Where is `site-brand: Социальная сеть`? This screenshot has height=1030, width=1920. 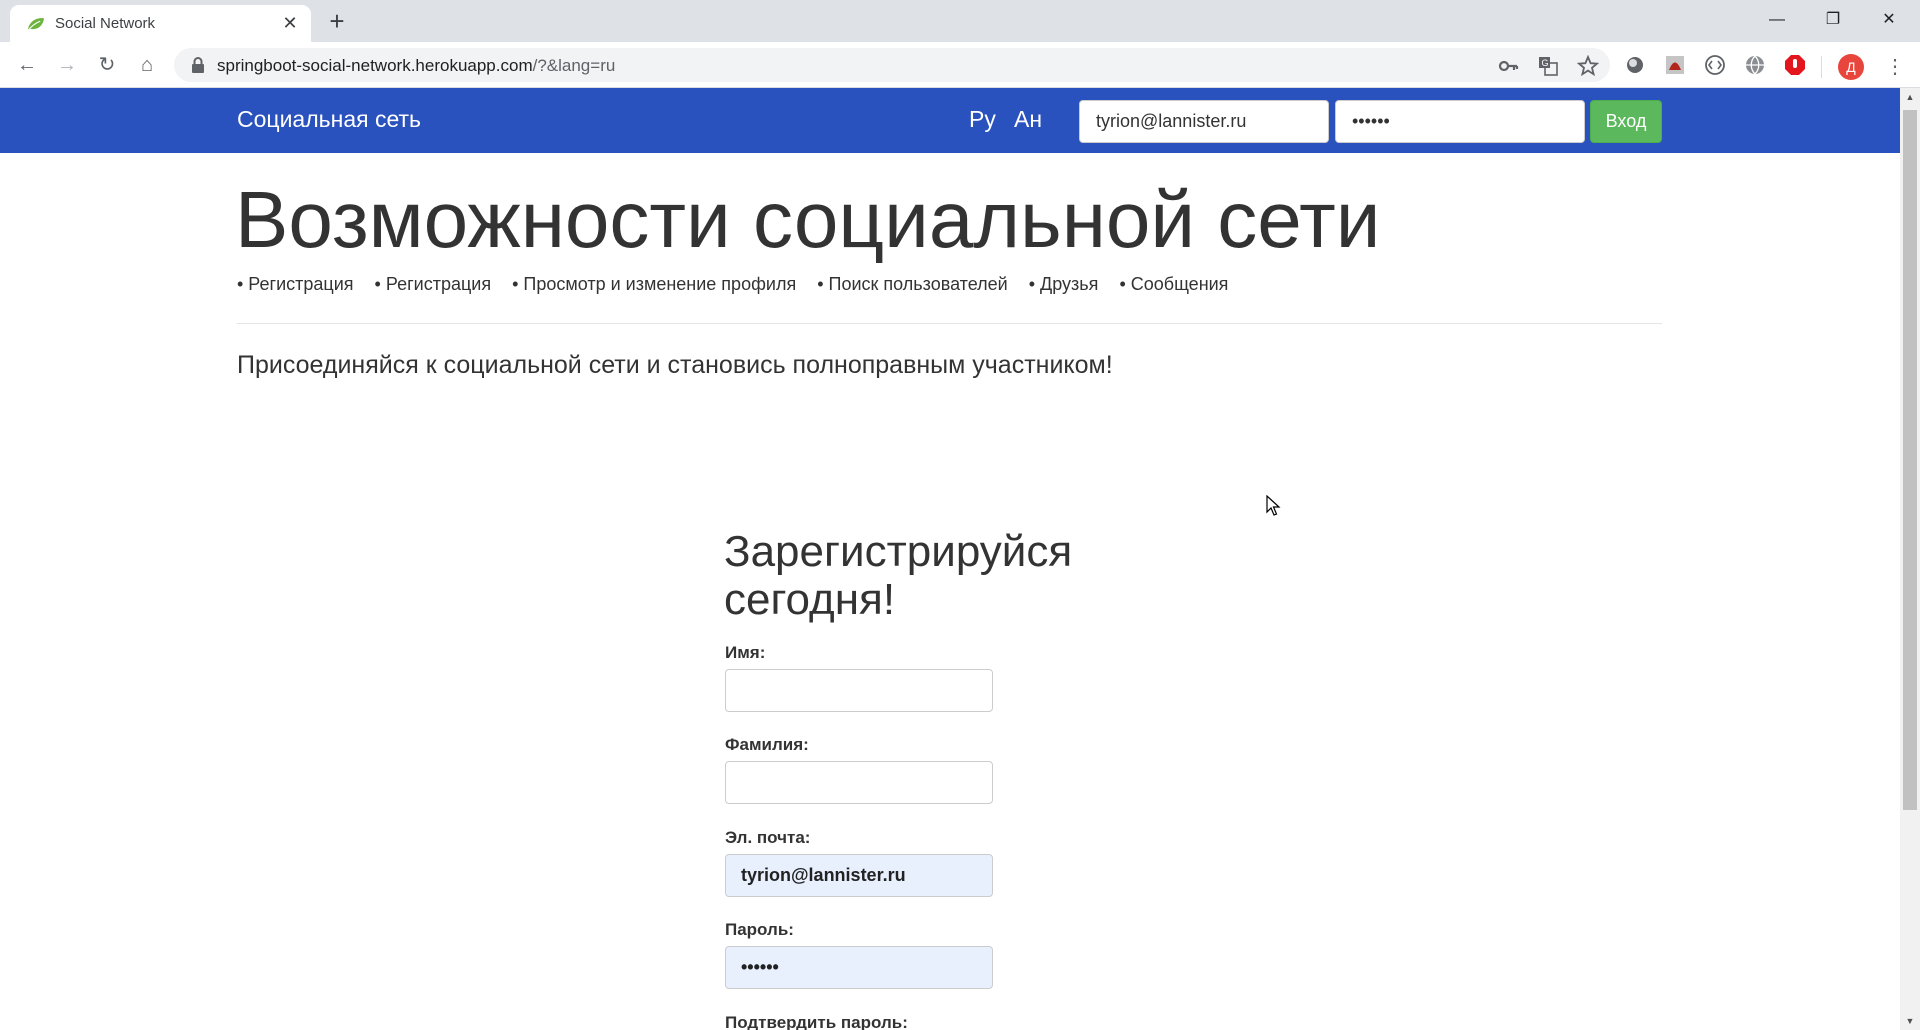
site-brand: Социальная сеть is located at coordinates (329, 119).